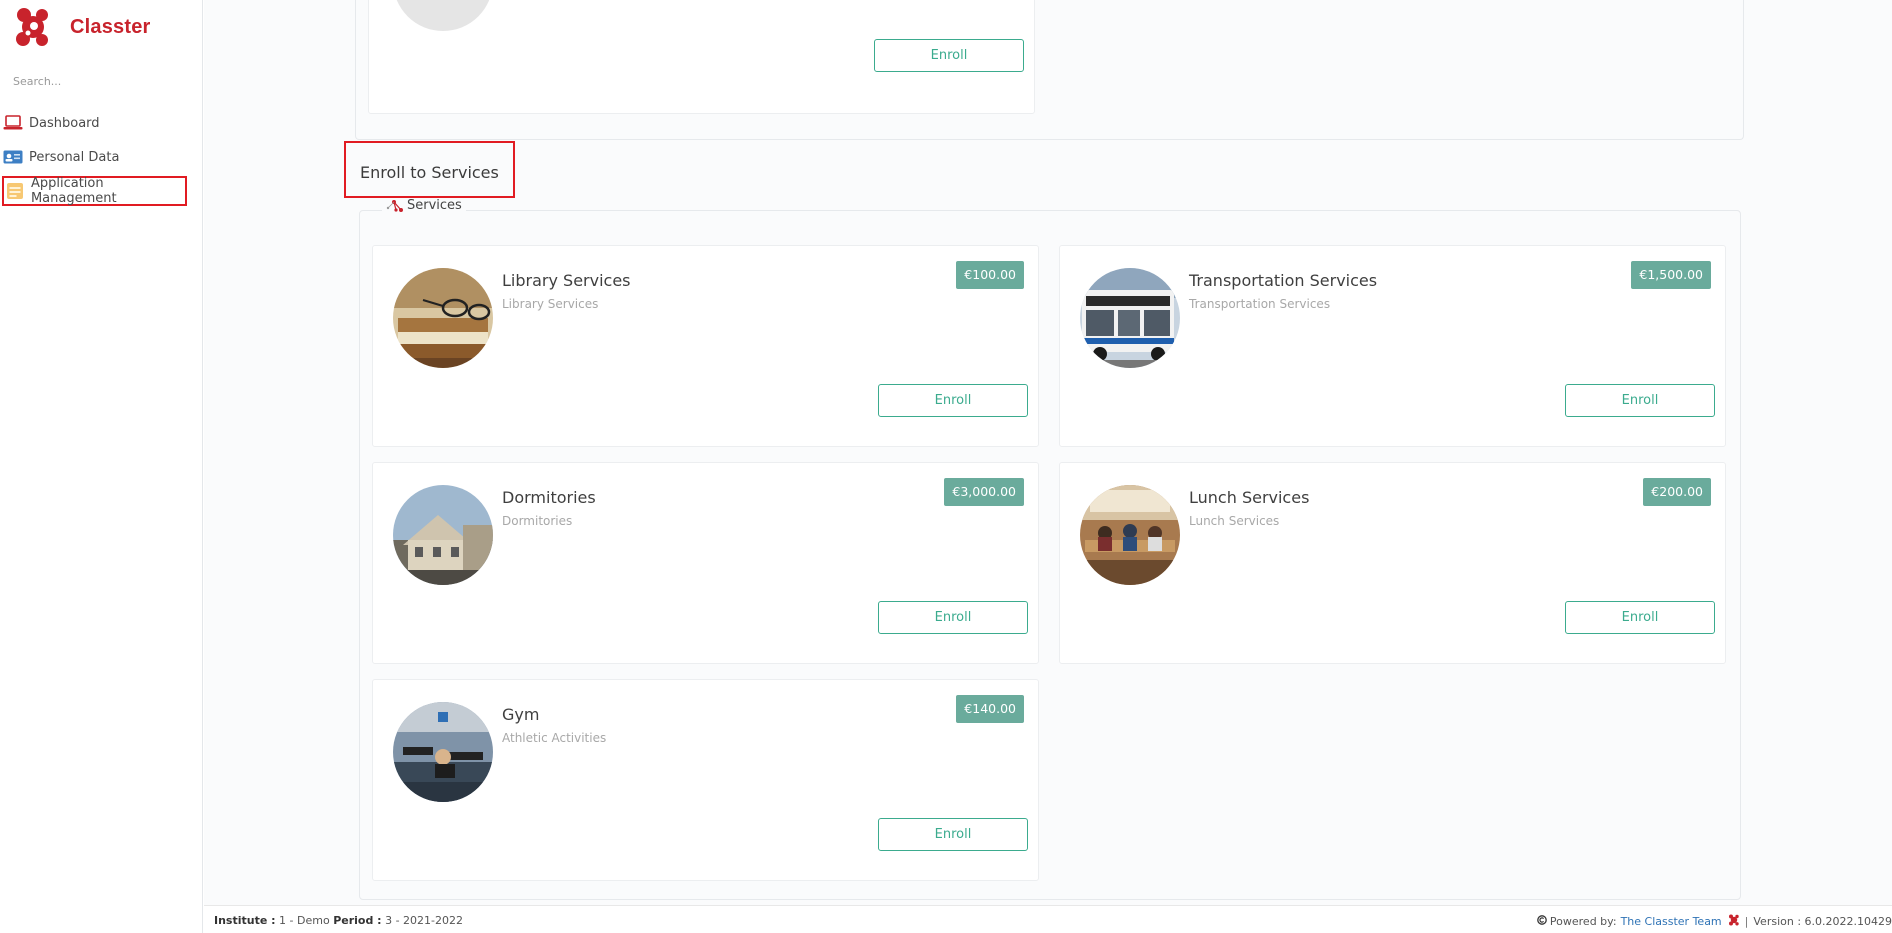 The image size is (1892, 933). What do you see at coordinates (424, 920) in the screenshot?
I see `period-value: 3 - 2021-2022` at bounding box center [424, 920].